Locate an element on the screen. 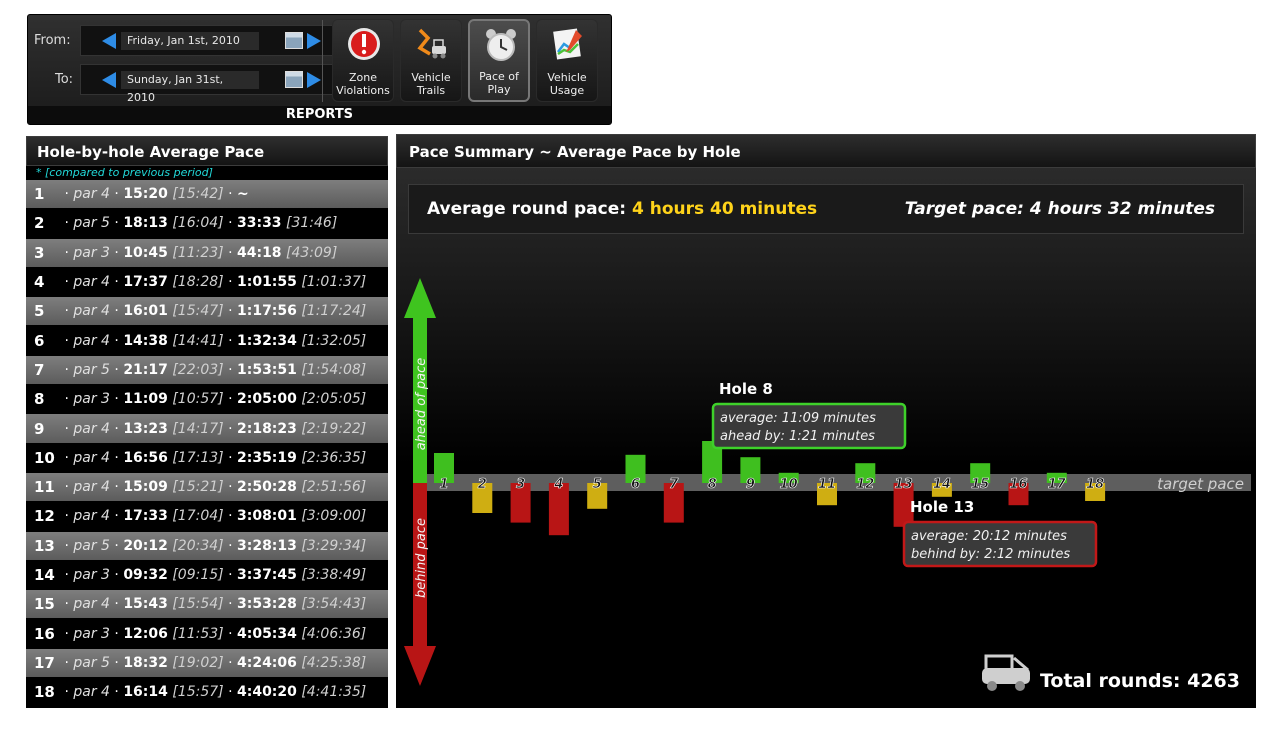  hole-tick-label: 11 is located at coordinates (827, 484).